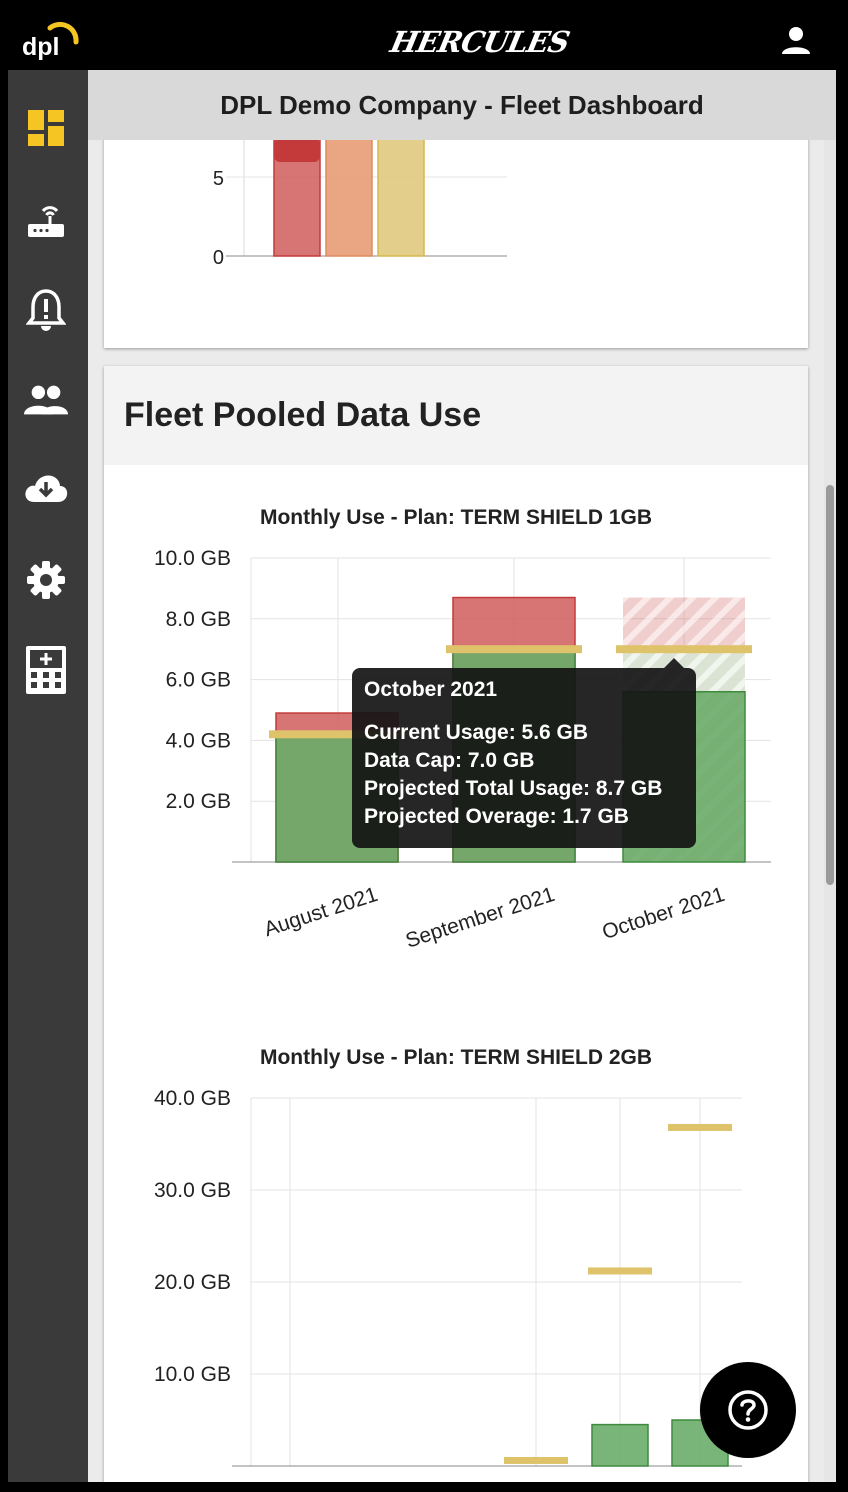  I want to click on hercules-brand: HERCULES, so click(480, 42).